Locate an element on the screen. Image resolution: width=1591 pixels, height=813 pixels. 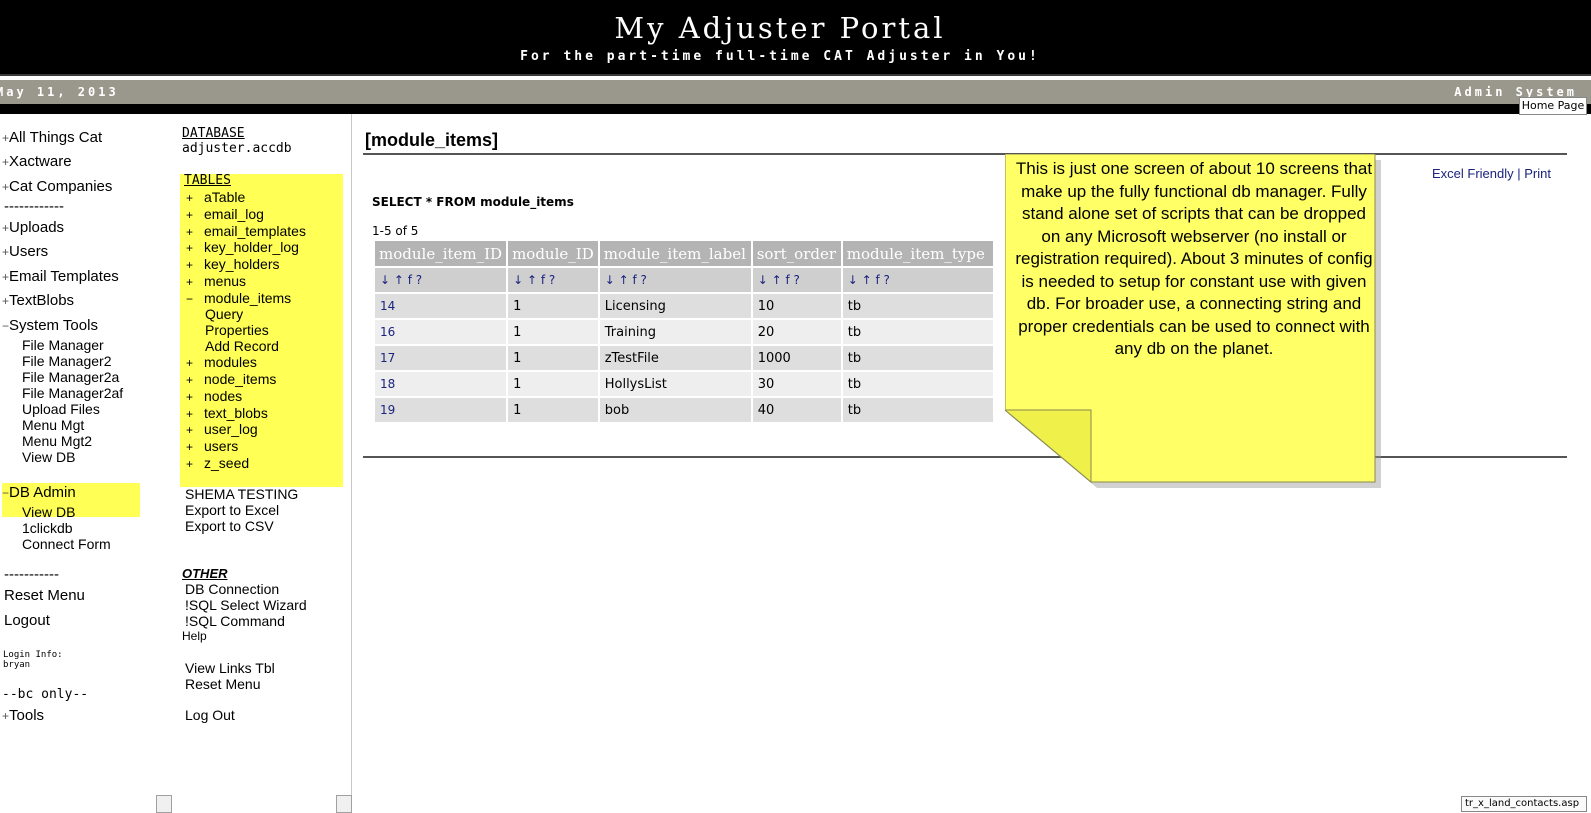
nav-xactware: +Xactware is located at coordinates (37, 161).